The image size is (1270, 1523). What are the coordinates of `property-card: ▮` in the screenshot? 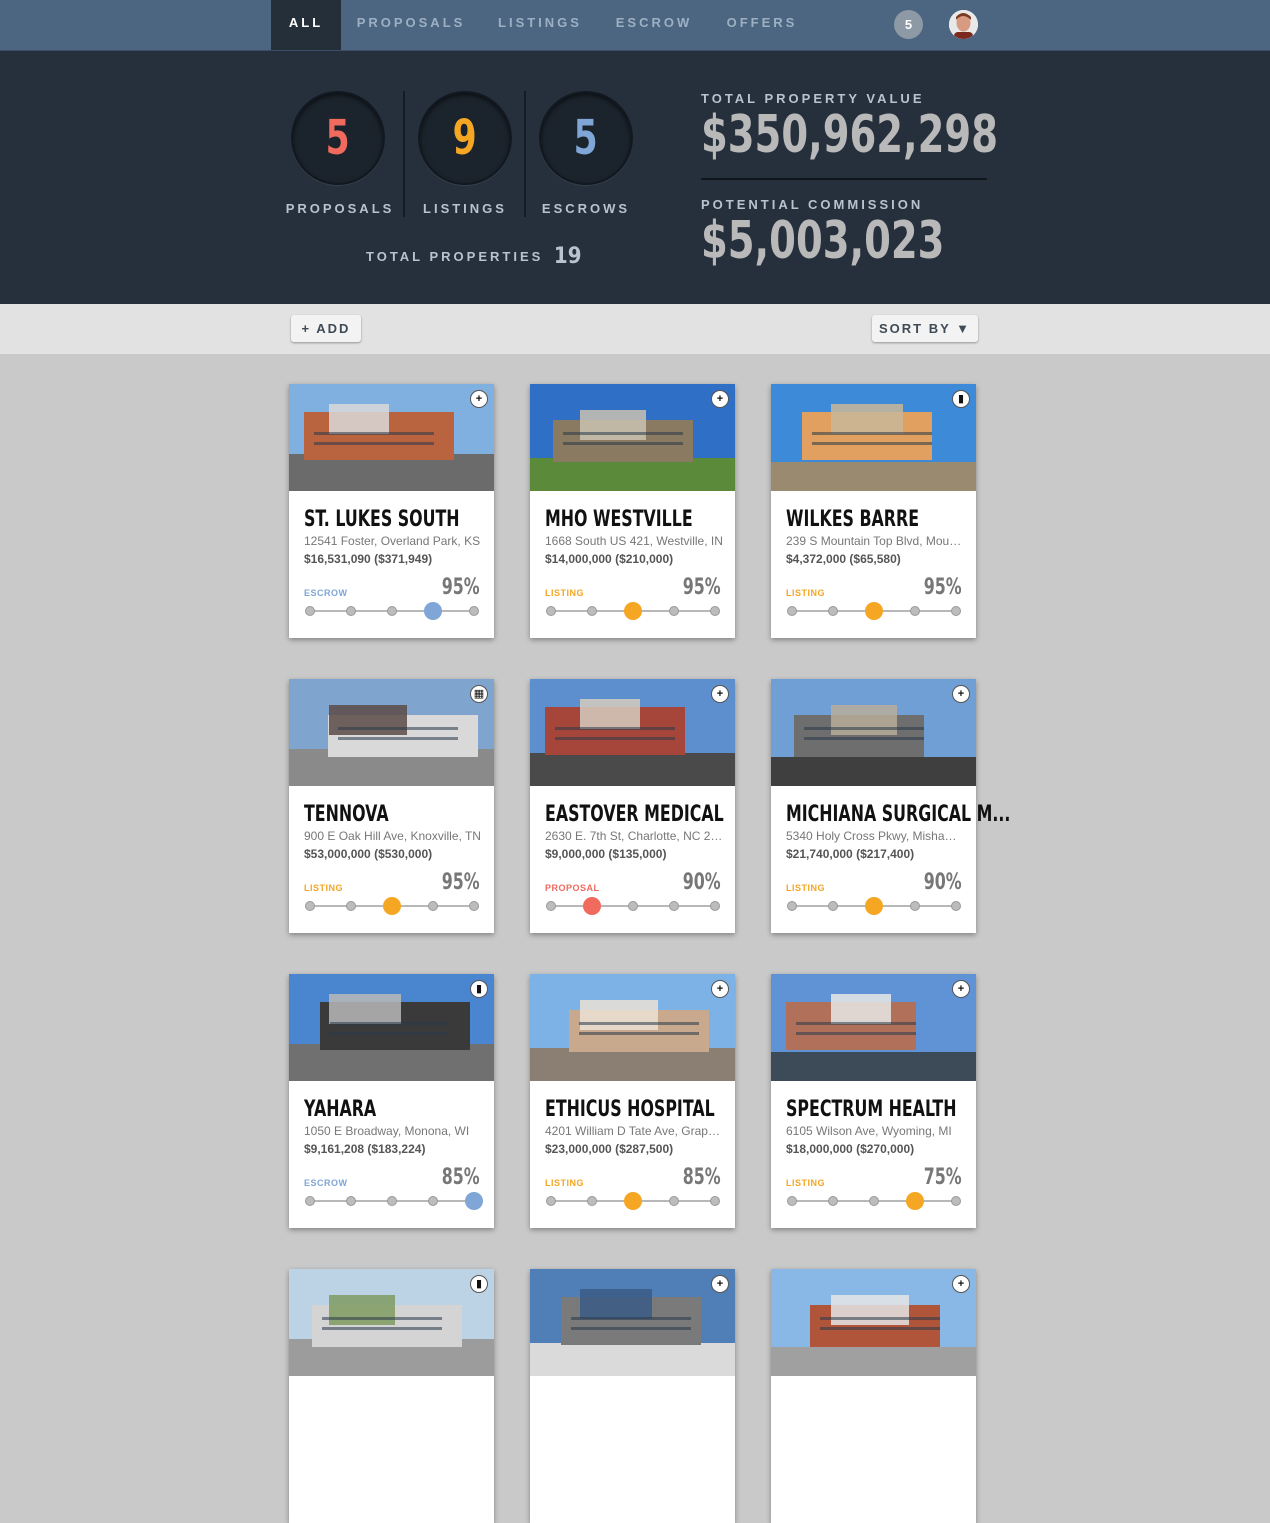 It's located at (391, 1396).